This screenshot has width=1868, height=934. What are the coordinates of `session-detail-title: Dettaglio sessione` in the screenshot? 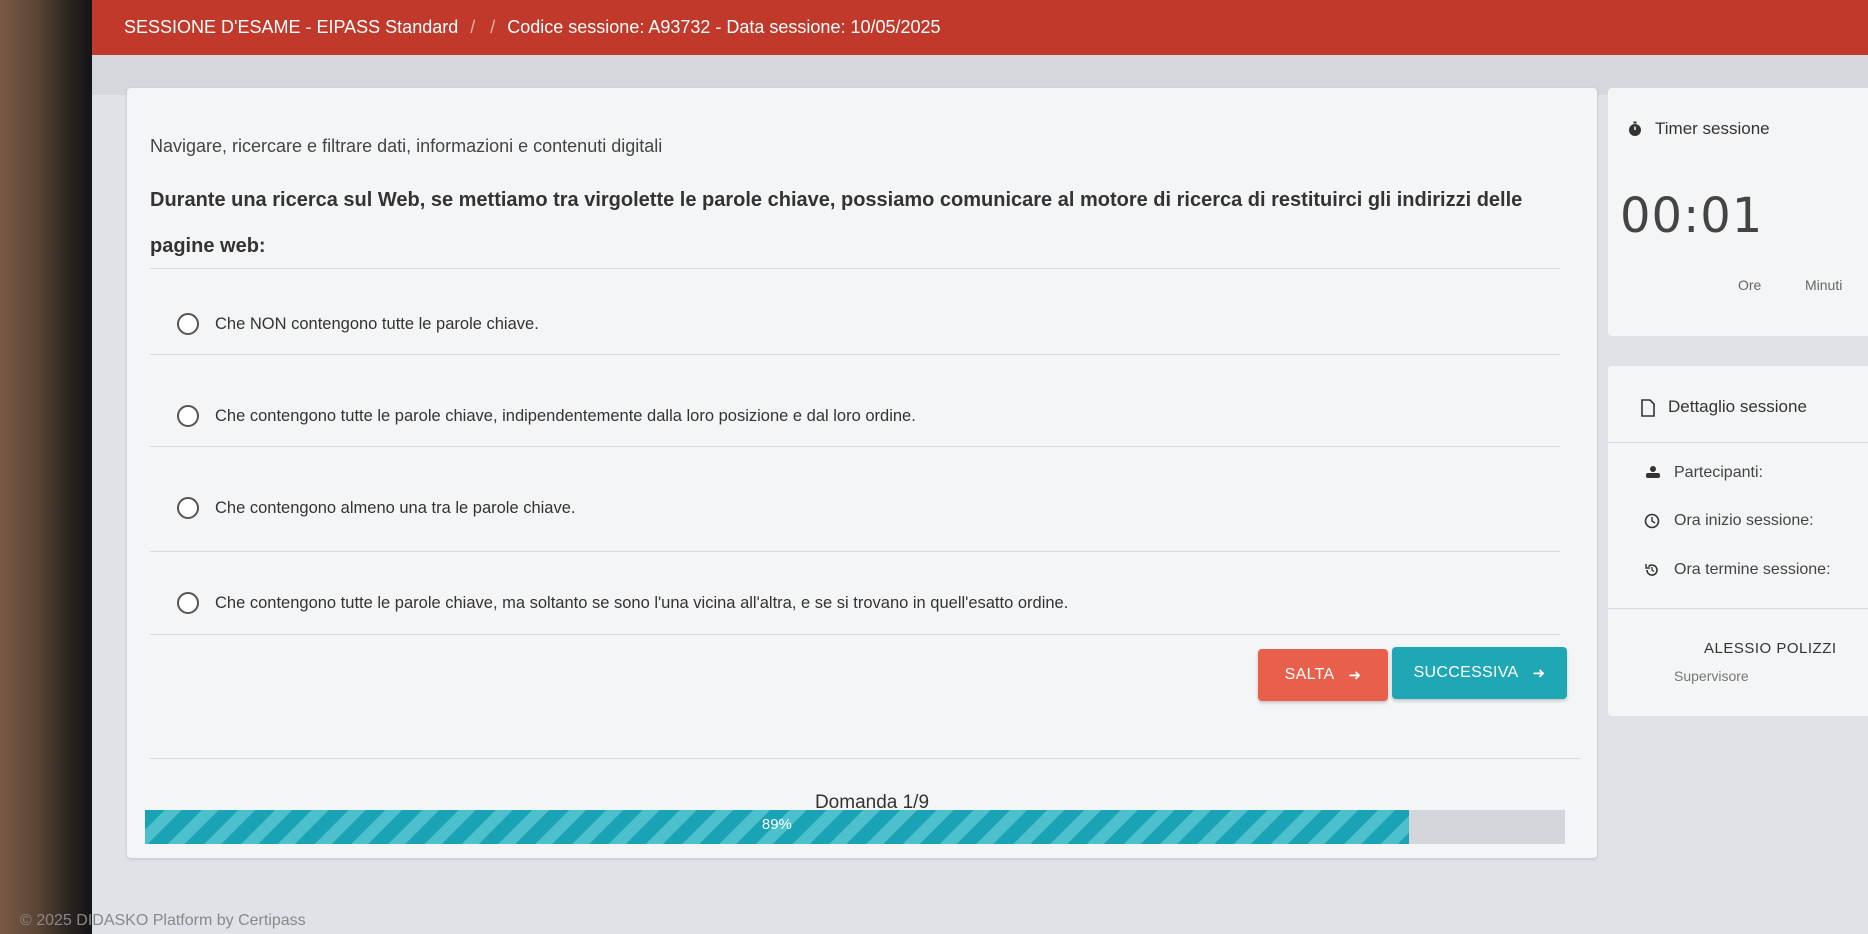 It's located at (1723, 407).